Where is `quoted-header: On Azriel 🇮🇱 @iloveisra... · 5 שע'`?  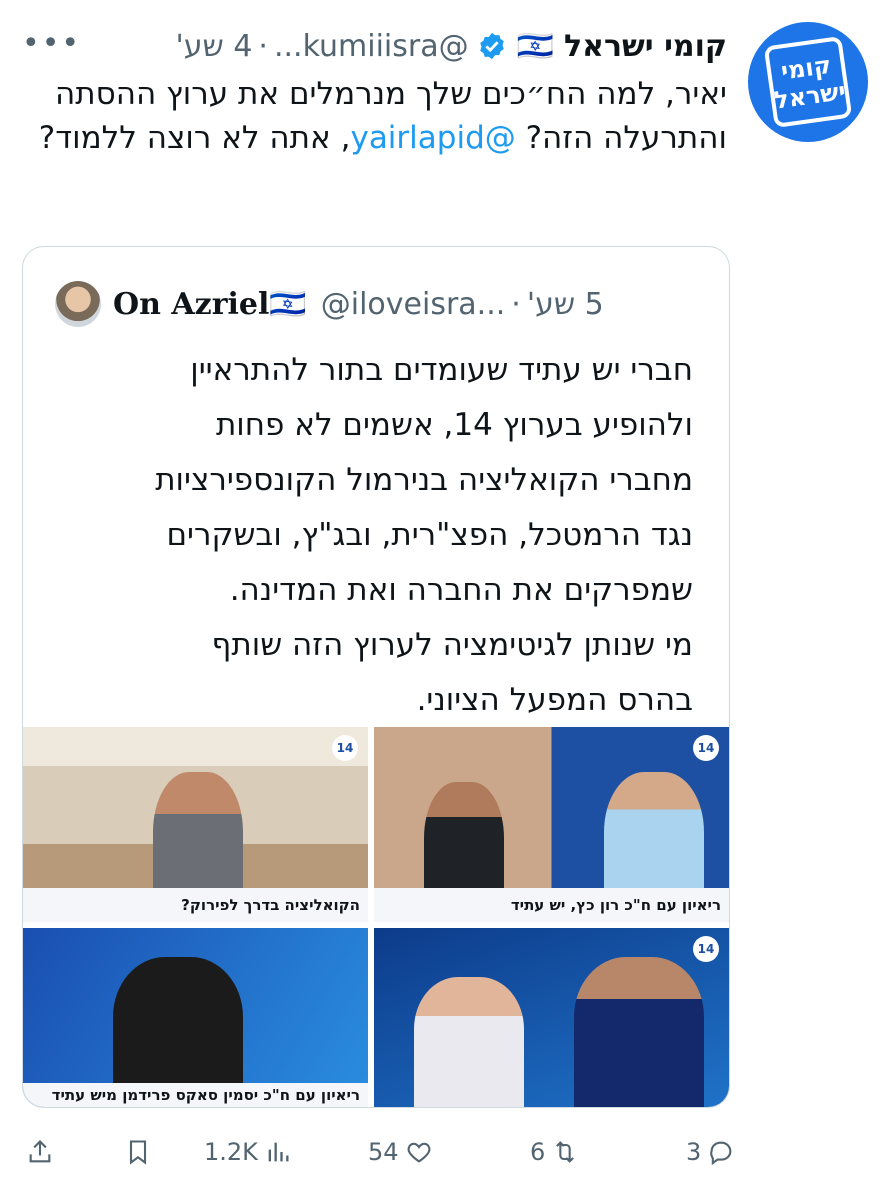
quoted-header: On Azriel 🇮🇱 @iloveisra... · 5 שע' is located at coordinates (374, 304).